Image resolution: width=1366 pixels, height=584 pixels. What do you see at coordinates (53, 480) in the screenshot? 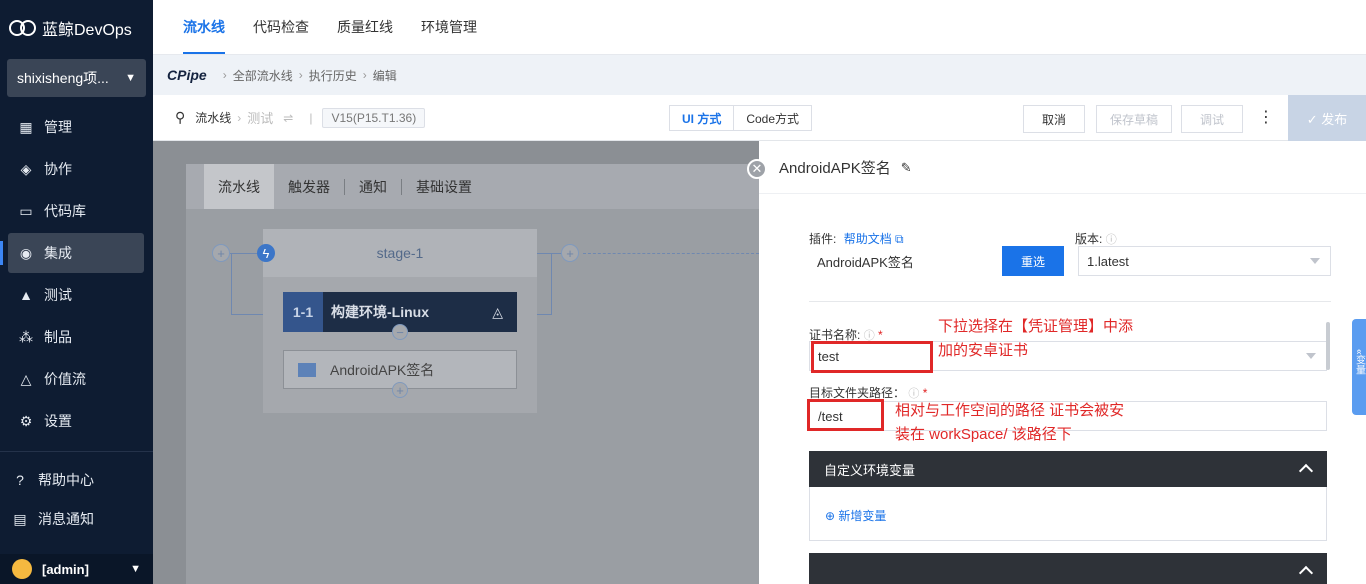
I see `help-center-link: ? 帮助中心` at bounding box center [53, 480].